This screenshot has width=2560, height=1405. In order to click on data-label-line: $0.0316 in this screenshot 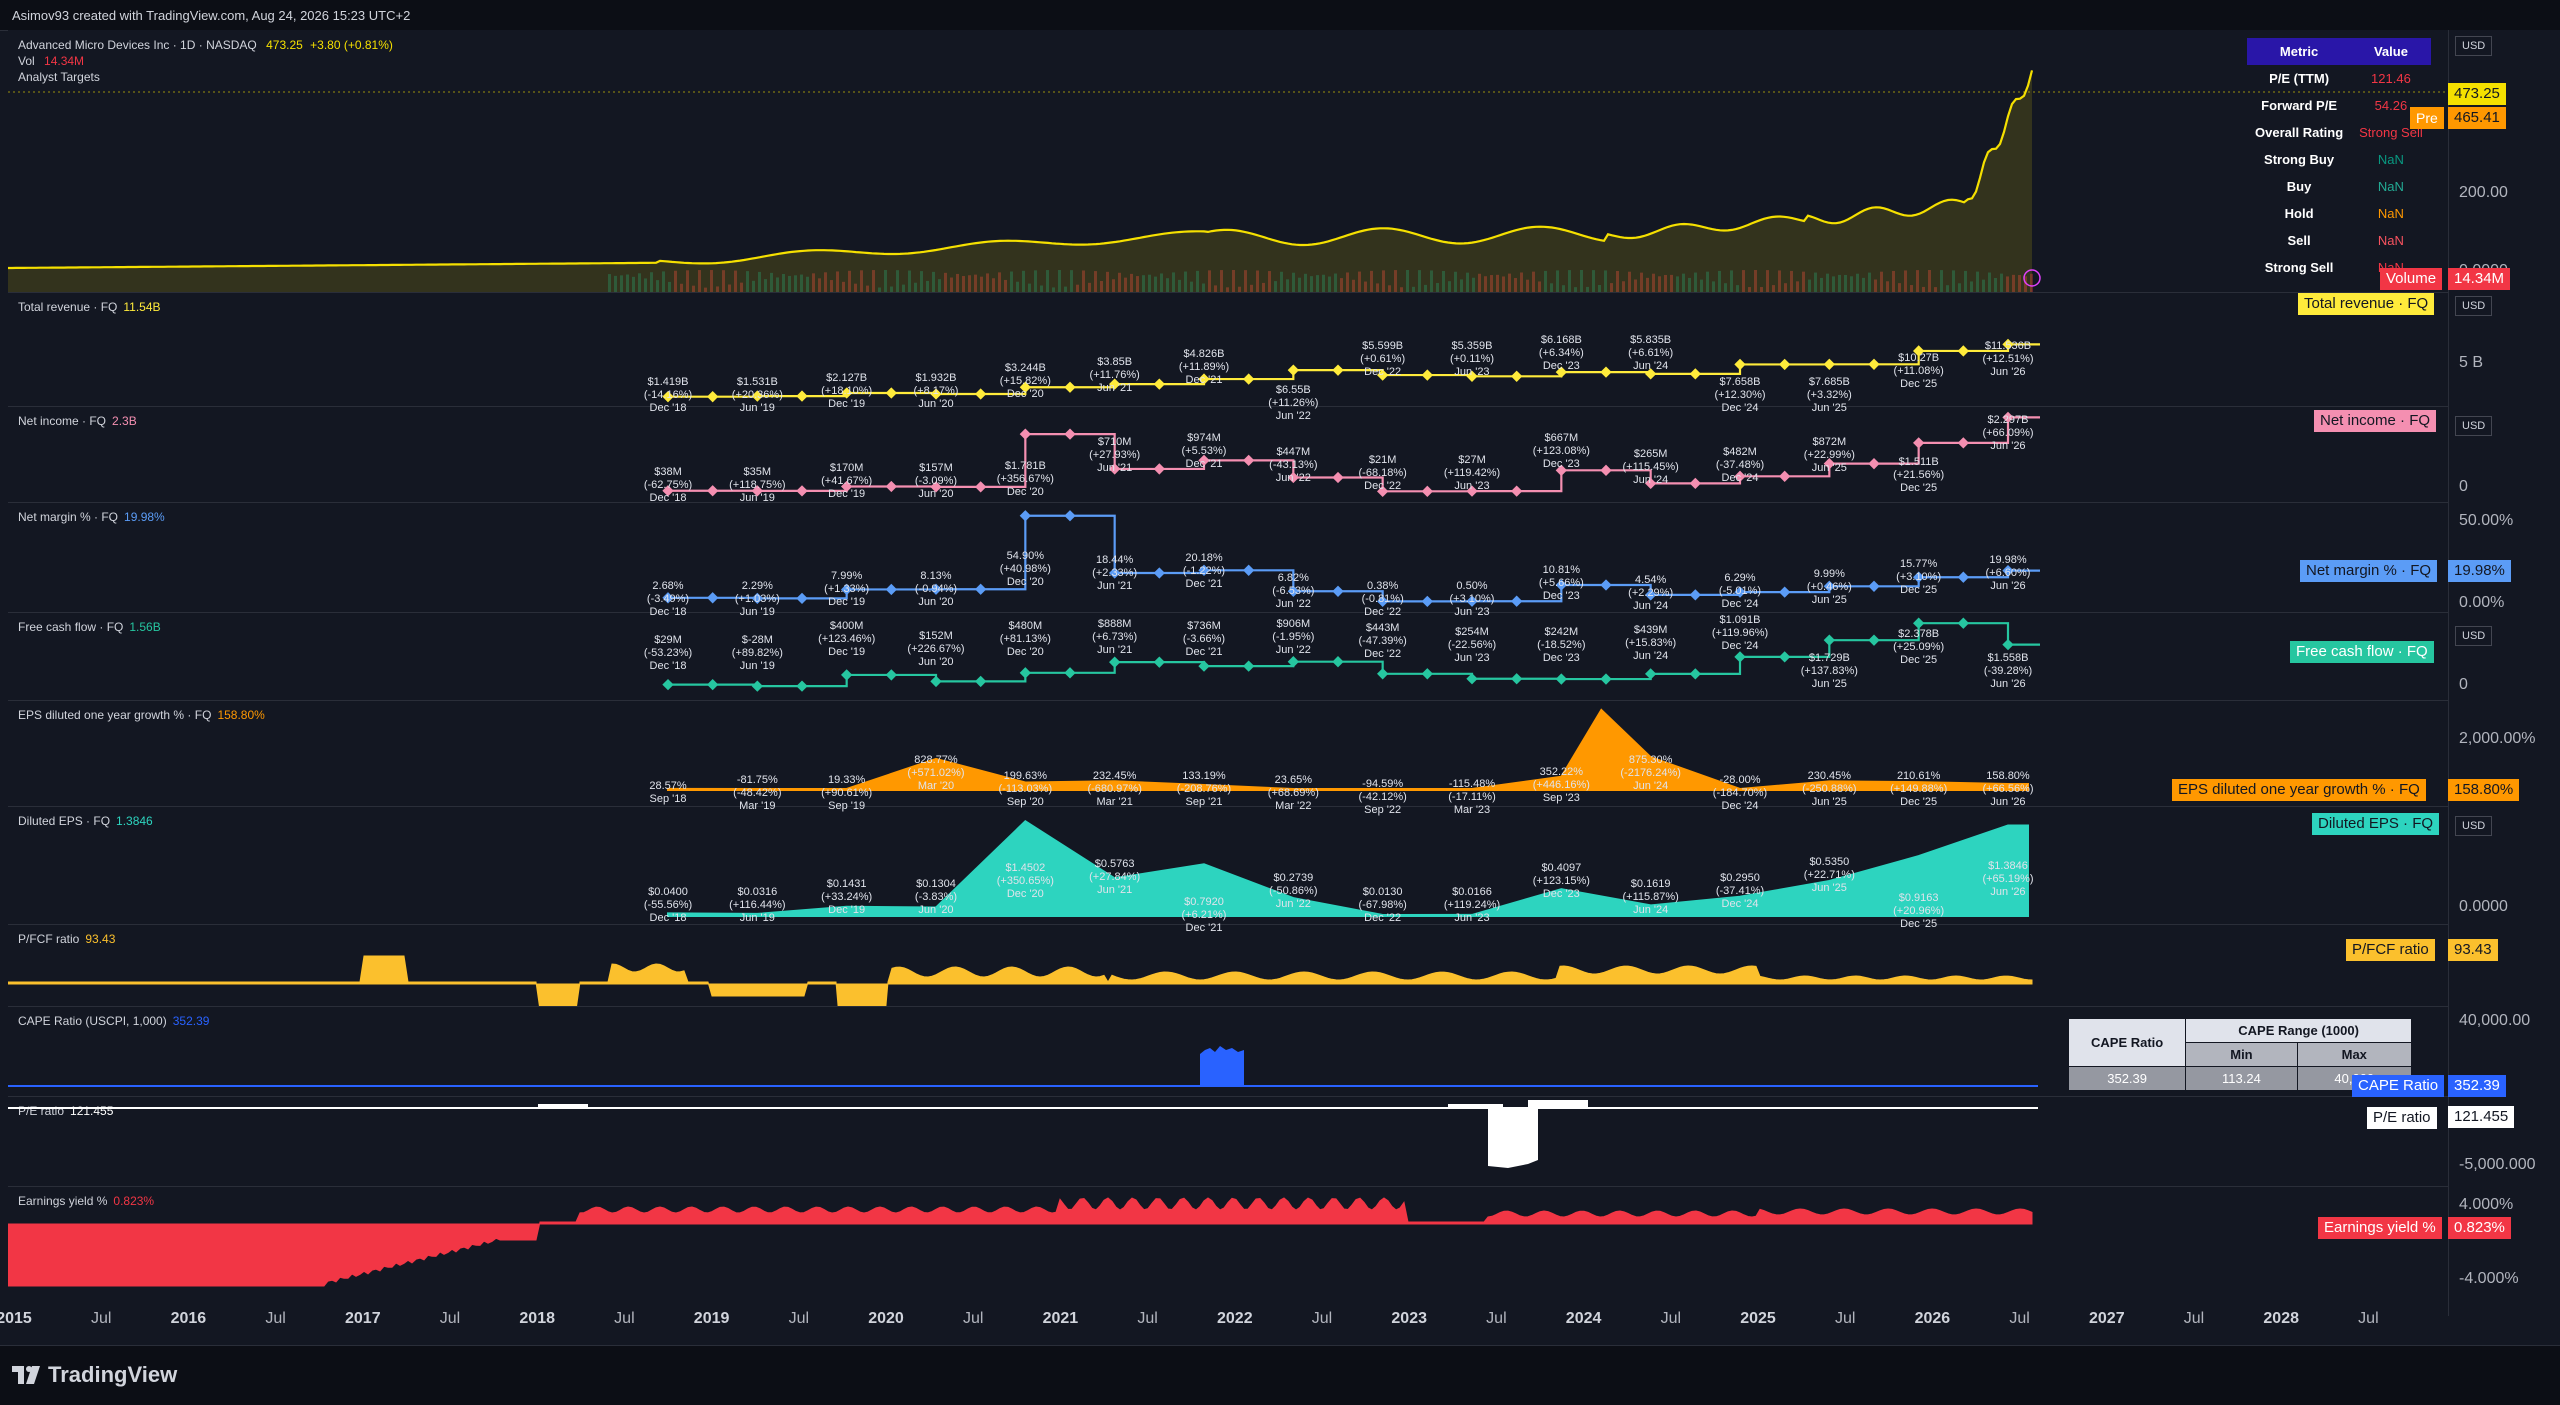, I will do `click(757, 892)`.